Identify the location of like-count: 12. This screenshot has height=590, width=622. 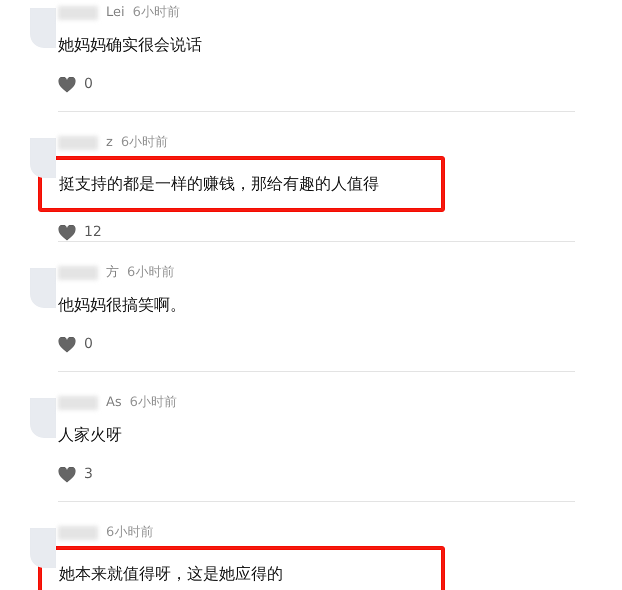
(93, 232).